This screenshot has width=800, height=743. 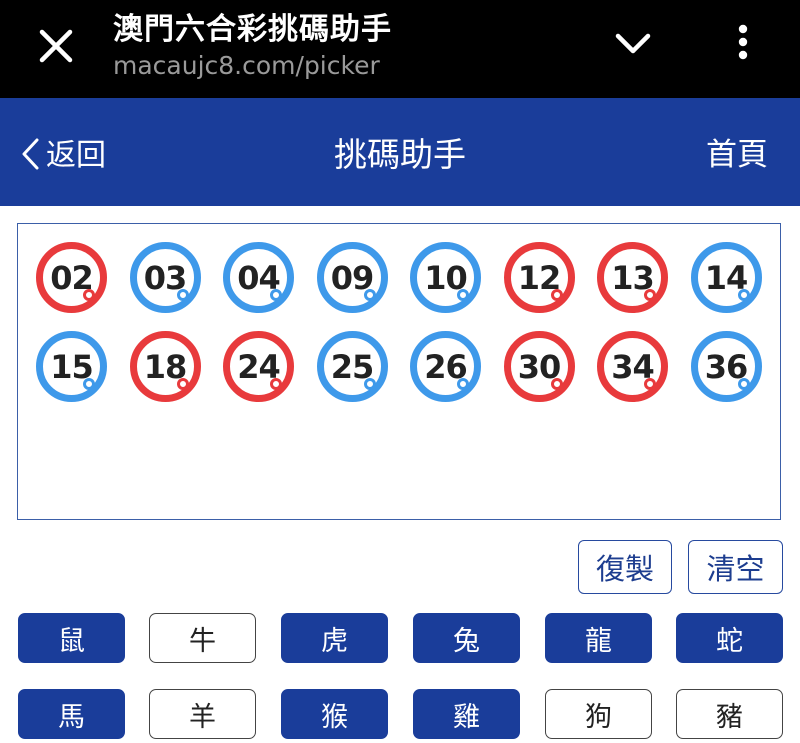 What do you see at coordinates (743, 44) in the screenshot?
I see `more-vertical-icon` at bounding box center [743, 44].